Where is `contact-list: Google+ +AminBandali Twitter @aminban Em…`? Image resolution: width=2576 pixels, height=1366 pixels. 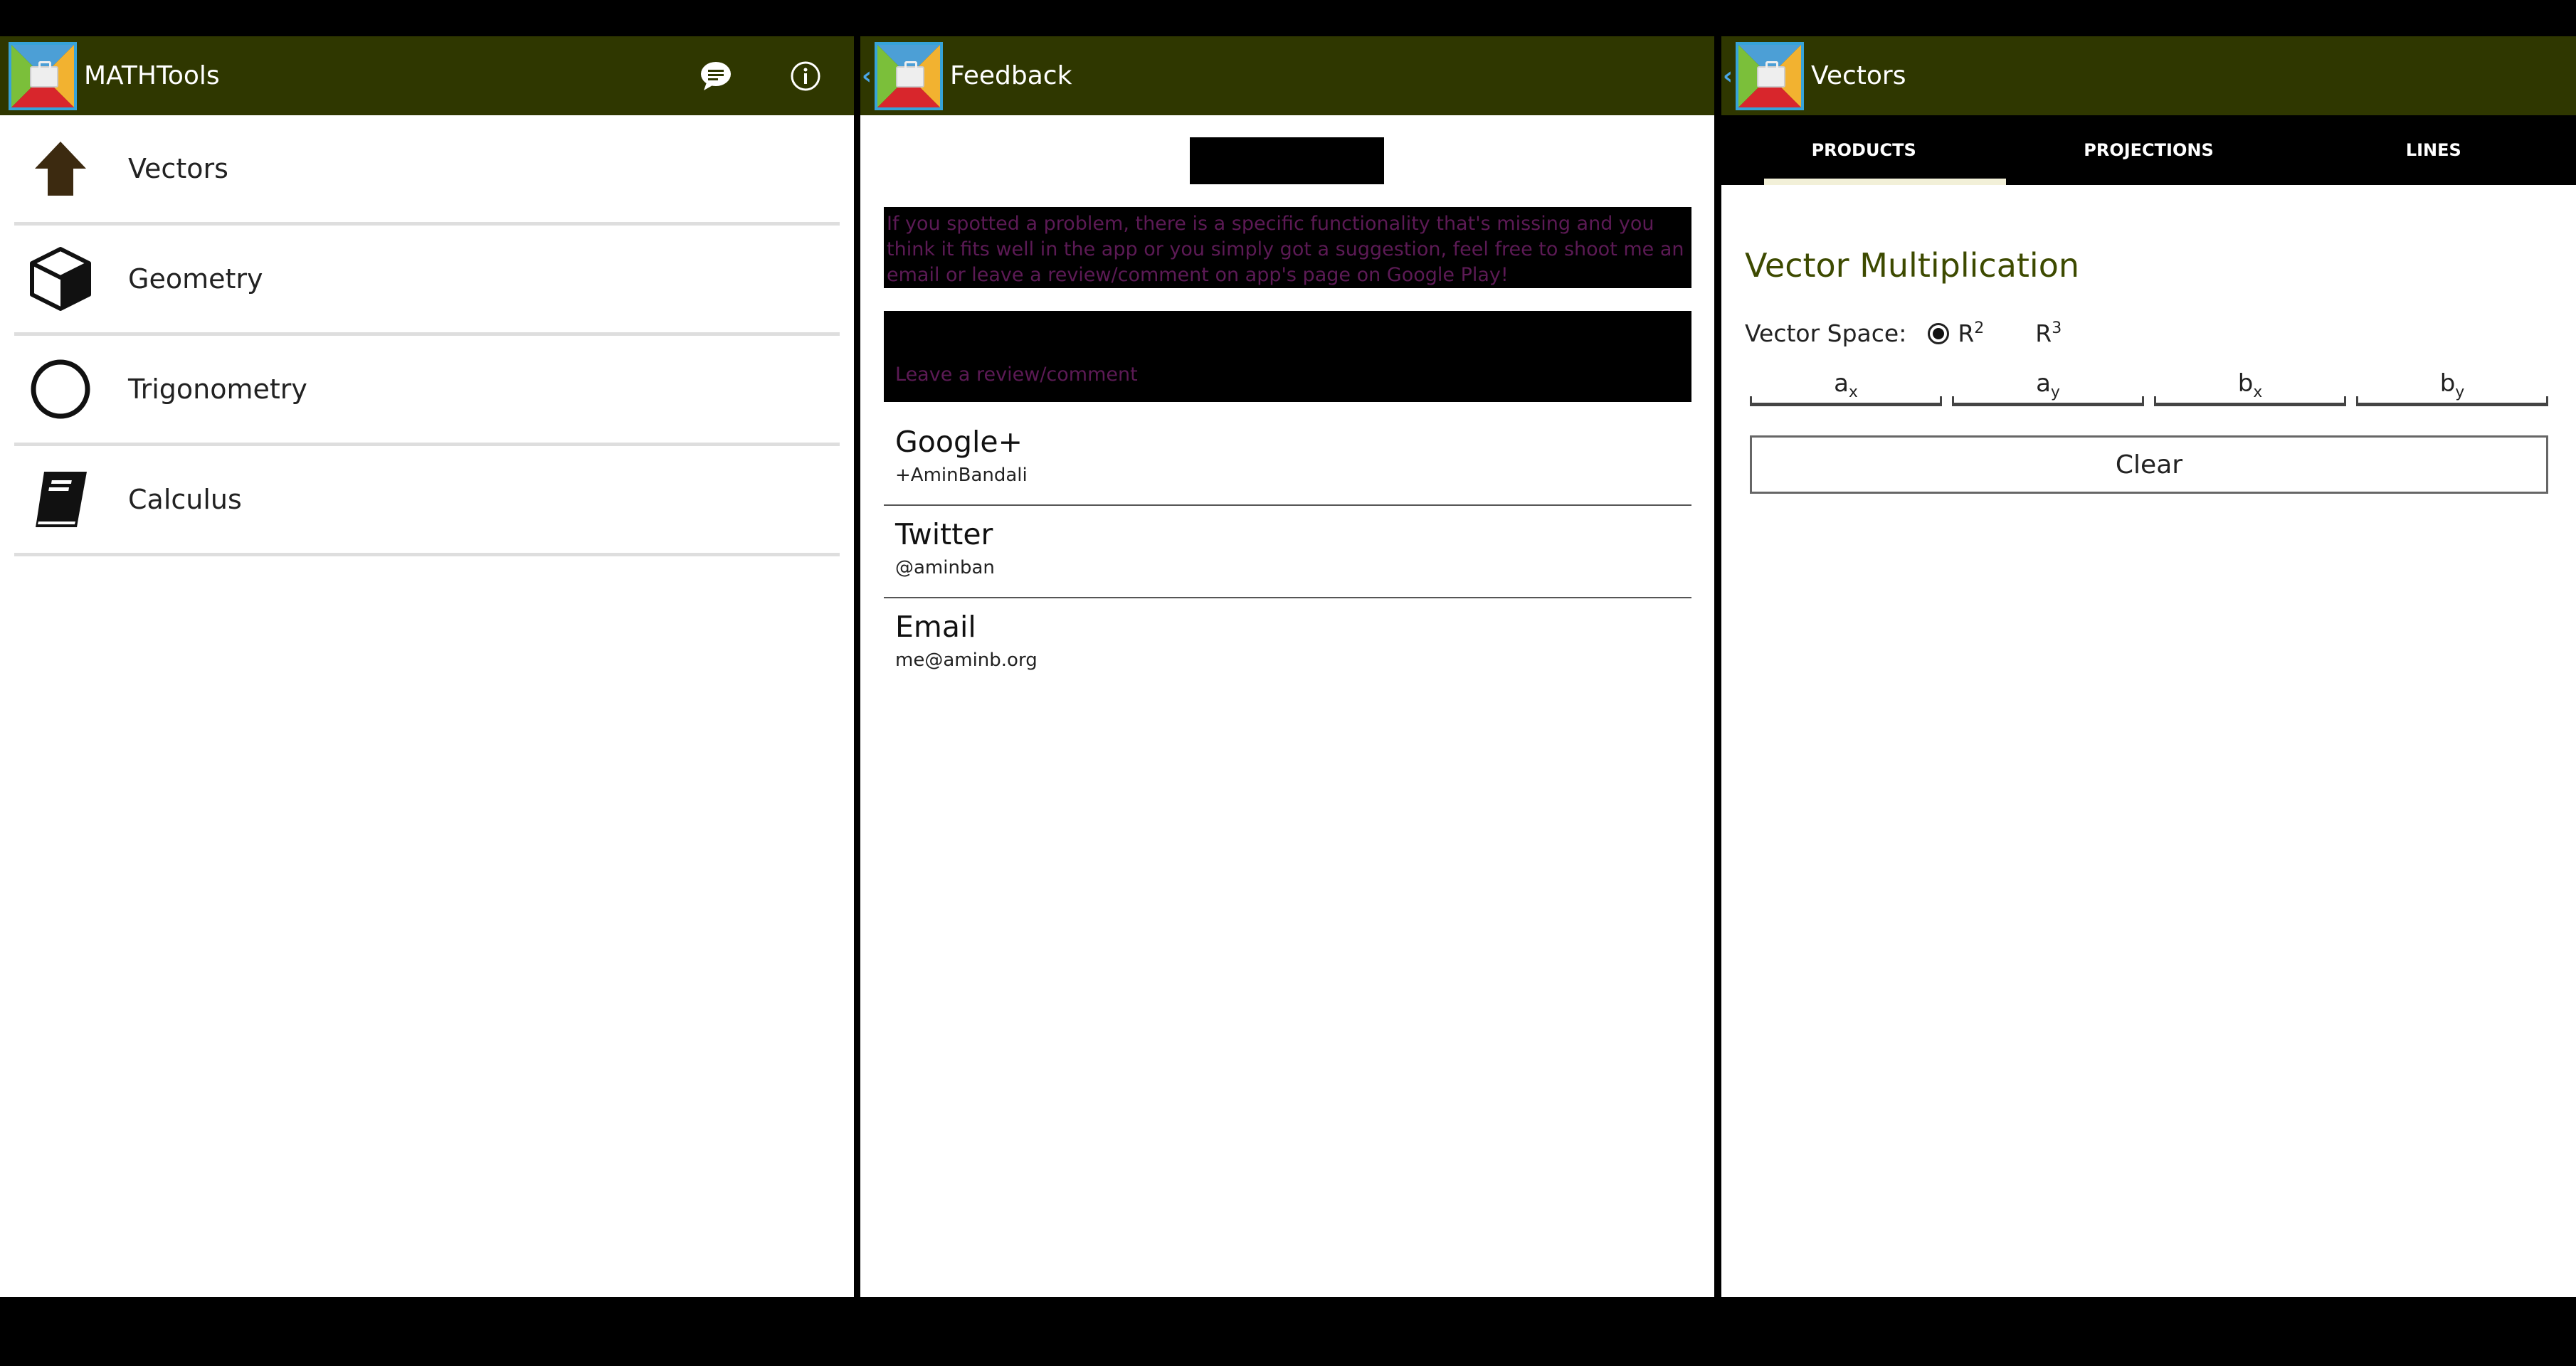 contact-list: Google+ +AminBandali Twitter @aminban Em… is located at coordinates (1287, 552).